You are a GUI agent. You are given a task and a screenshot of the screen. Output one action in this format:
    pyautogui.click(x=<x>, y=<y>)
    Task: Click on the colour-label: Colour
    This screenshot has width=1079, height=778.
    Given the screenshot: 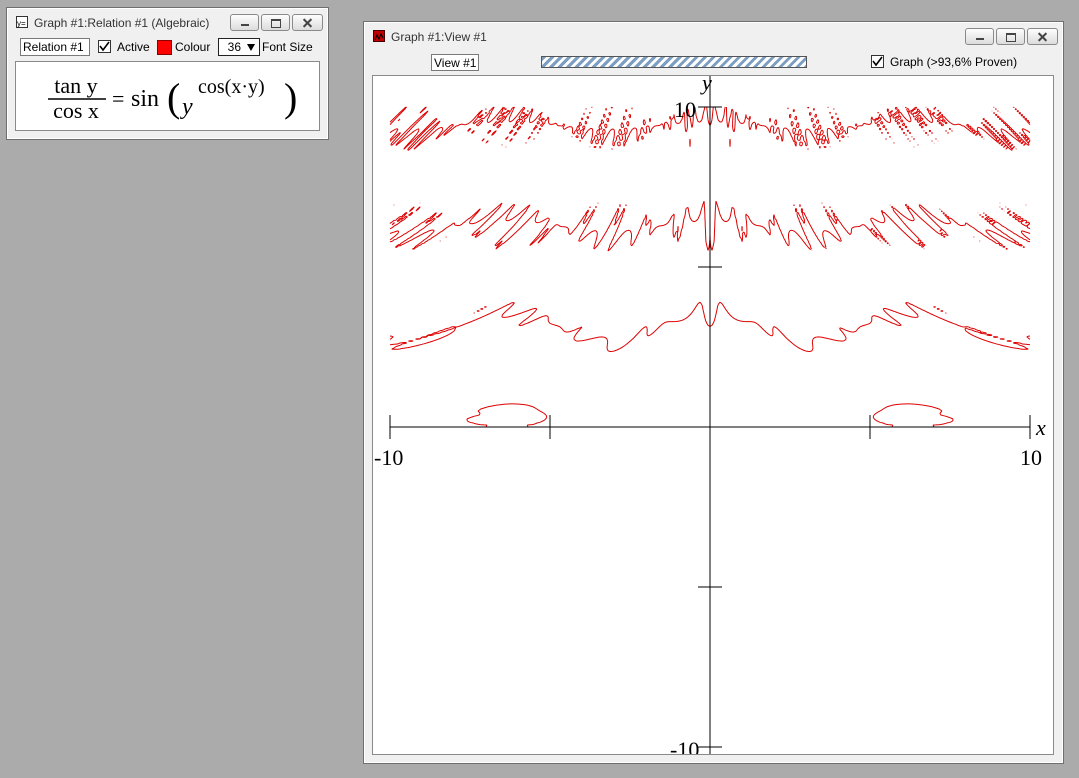 What is the action you would take?
    pyautogui.click(x=193, y=47)
    